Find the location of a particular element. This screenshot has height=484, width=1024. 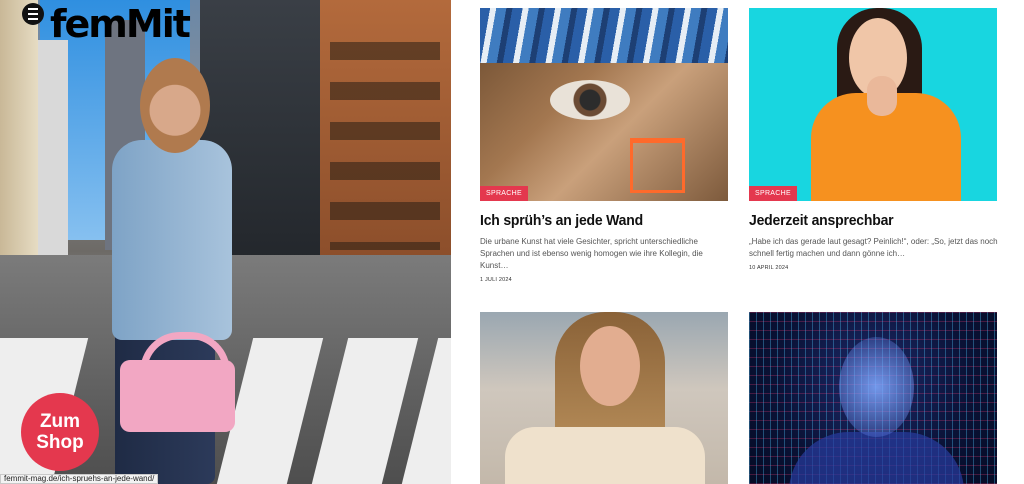

article-date: 10 APRIL 2024 is located at coordinates (769, 268).